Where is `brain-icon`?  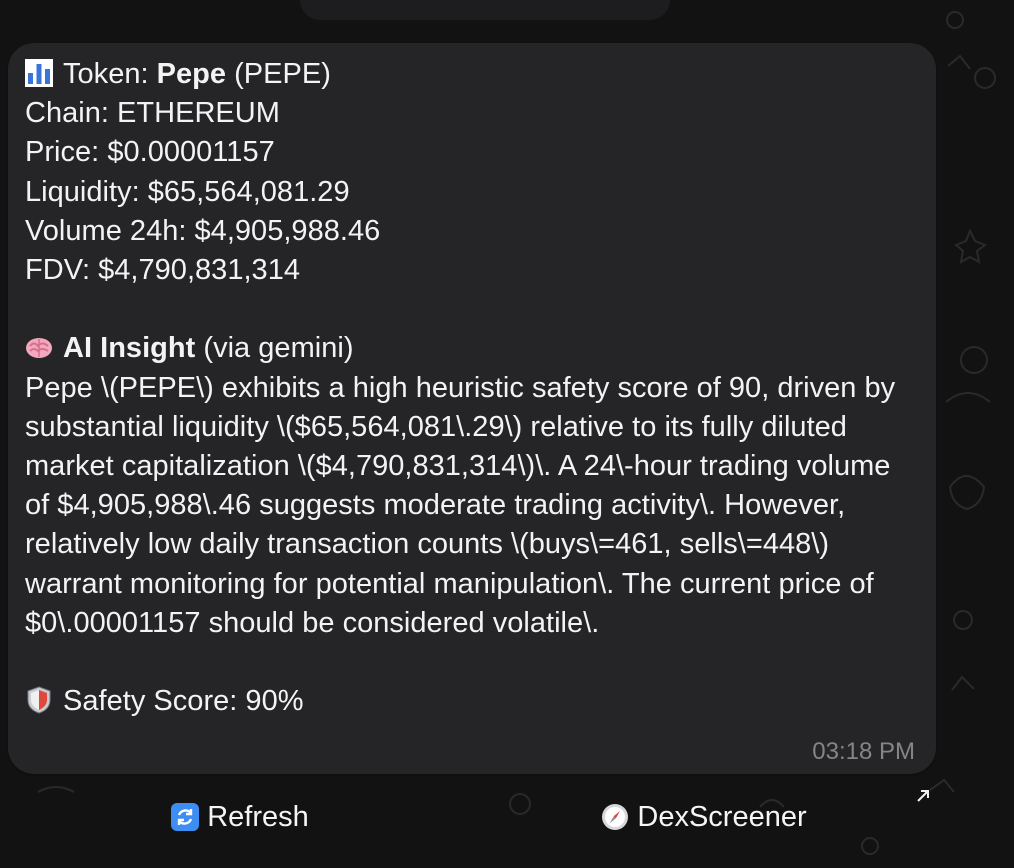 brain-icon is located at coordinates (39, 348).